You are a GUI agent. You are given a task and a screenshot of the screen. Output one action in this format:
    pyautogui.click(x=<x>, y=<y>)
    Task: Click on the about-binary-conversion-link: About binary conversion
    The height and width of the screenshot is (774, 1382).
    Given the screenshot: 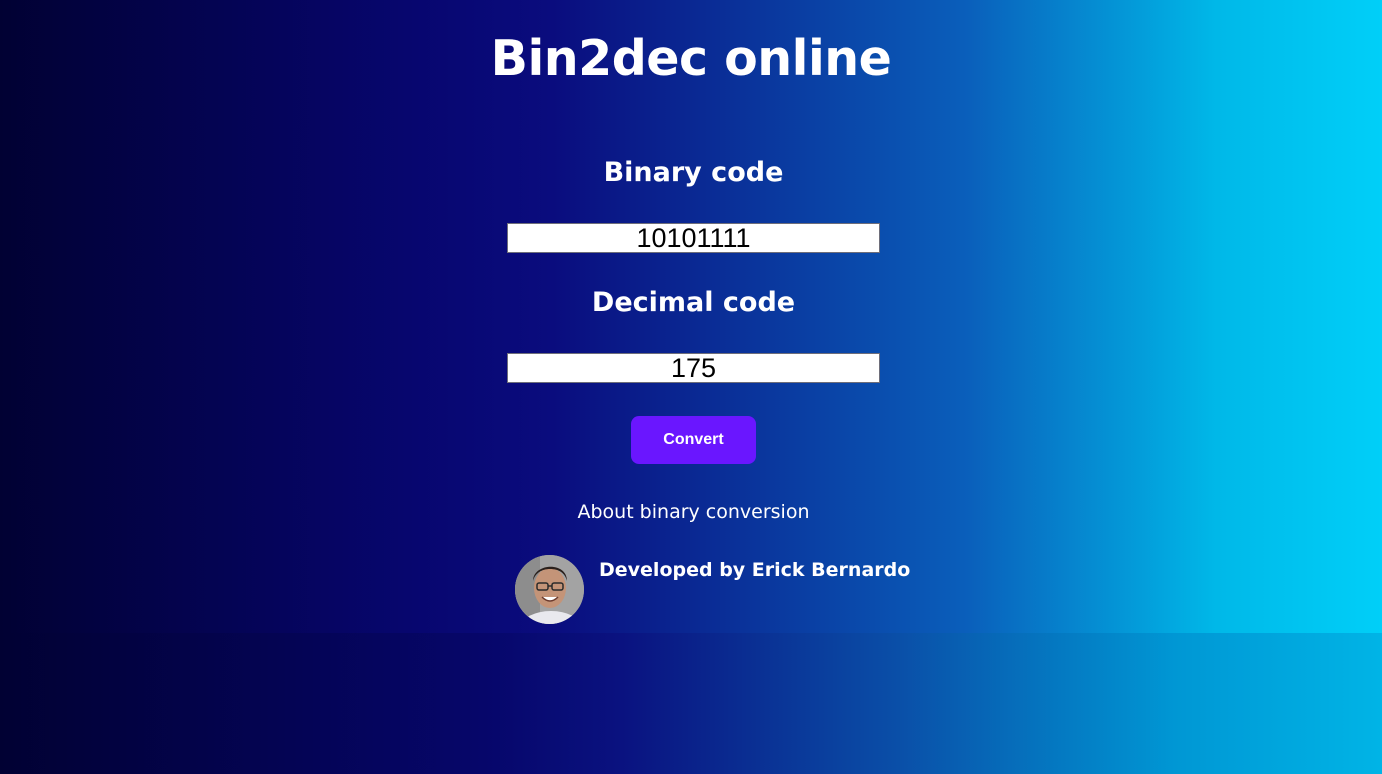 What is the action you would take?
    pyautogui.click(x=693, y=512)
    